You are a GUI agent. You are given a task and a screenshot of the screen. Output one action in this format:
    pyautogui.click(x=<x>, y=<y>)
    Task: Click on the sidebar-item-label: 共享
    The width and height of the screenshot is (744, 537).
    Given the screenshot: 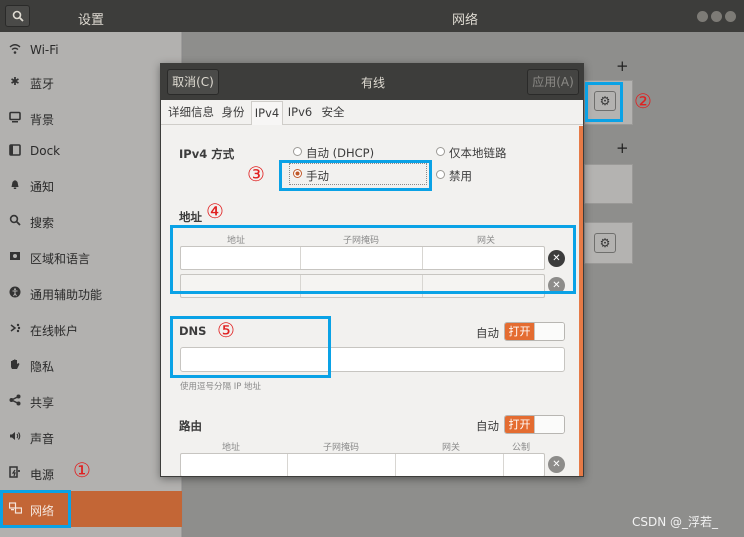 What is the action you would take?
    pyautogui.click(x=42, y=403)
    